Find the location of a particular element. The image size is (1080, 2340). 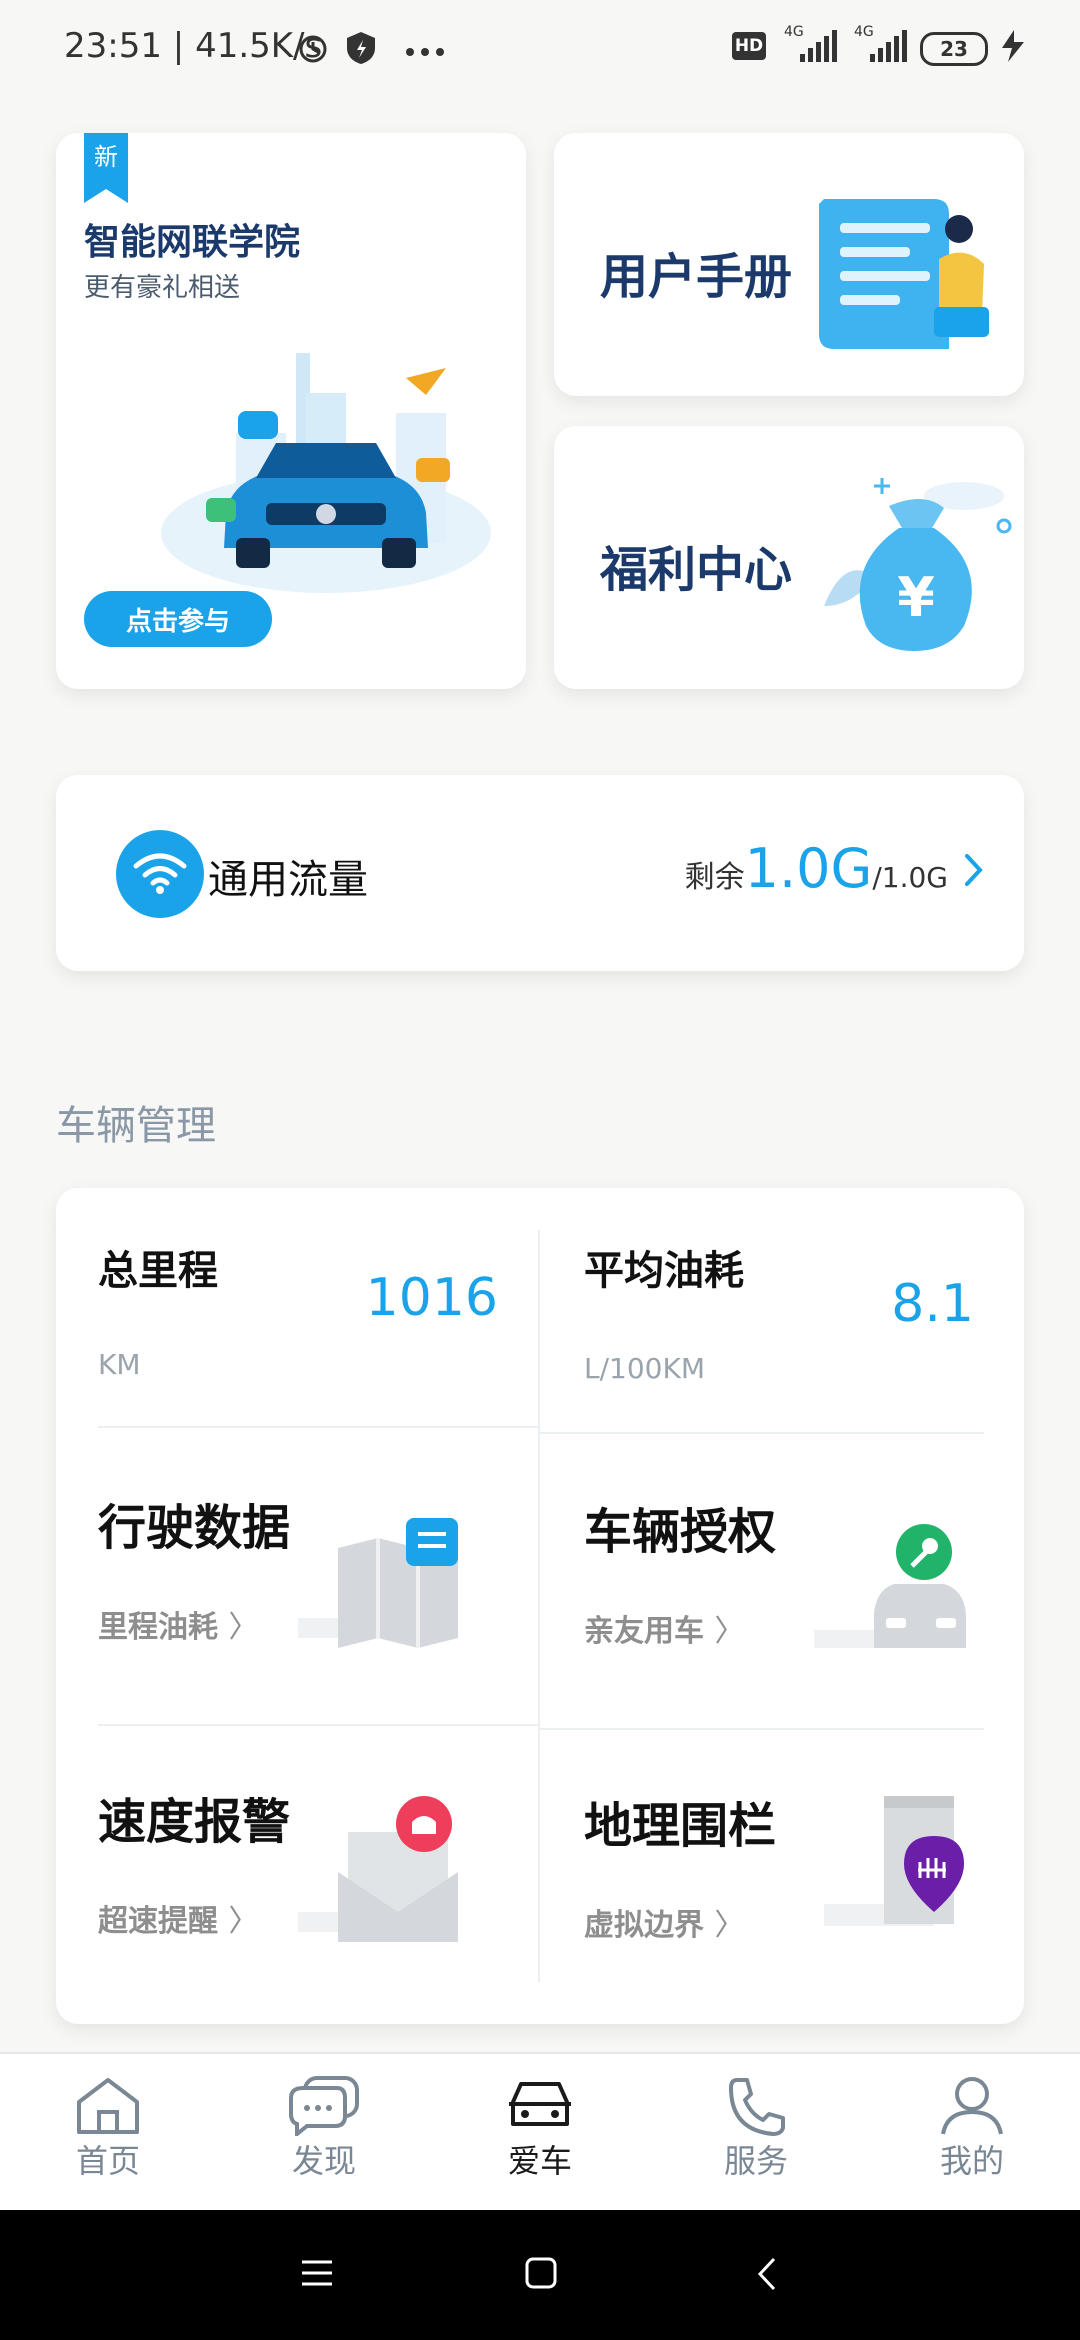

money-bag-illustration: ¥ is located at coordinates (909, 568).